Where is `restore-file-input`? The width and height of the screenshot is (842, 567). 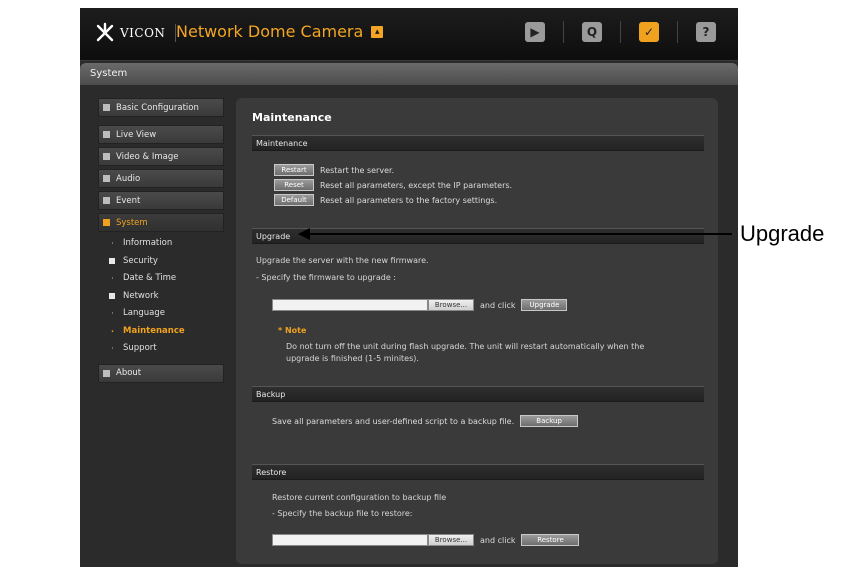
restore-file-input is located at coordinates (350, 540).